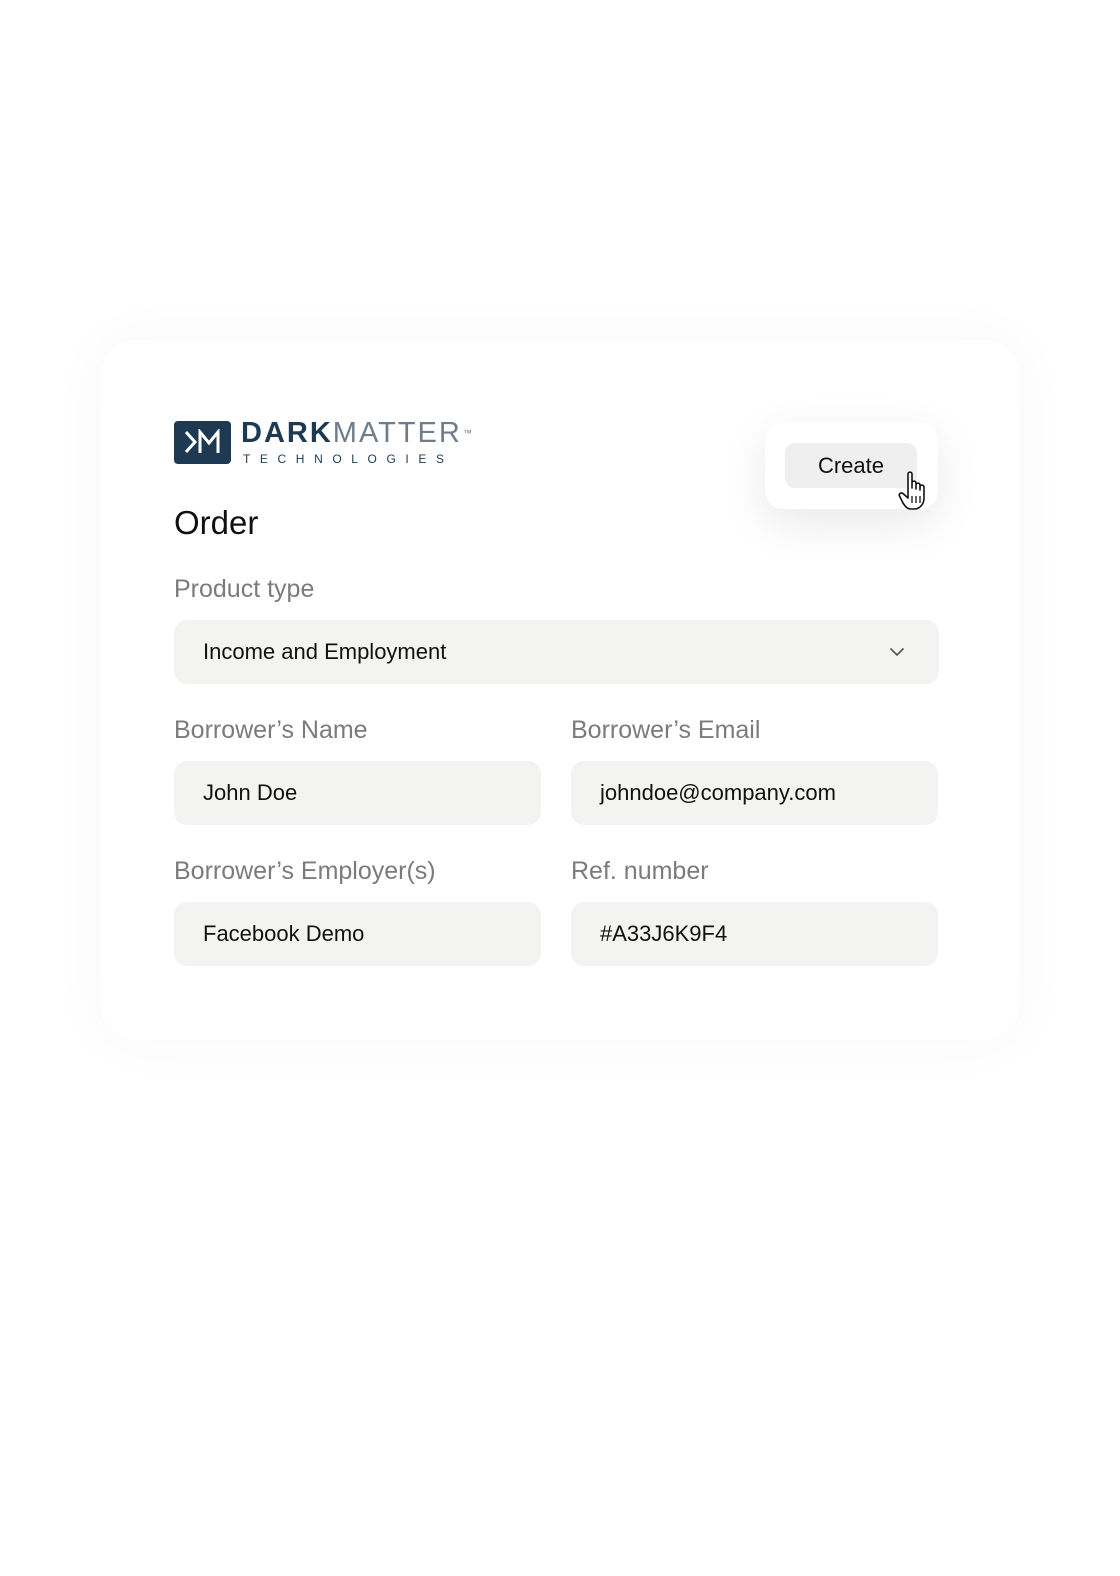 Image resolution: width=1120 pixels, height=1576 pixels. Describe the element at coordinates (250, 792) in the screenshot. I see `borrower-name-value: John Doe` at that location.